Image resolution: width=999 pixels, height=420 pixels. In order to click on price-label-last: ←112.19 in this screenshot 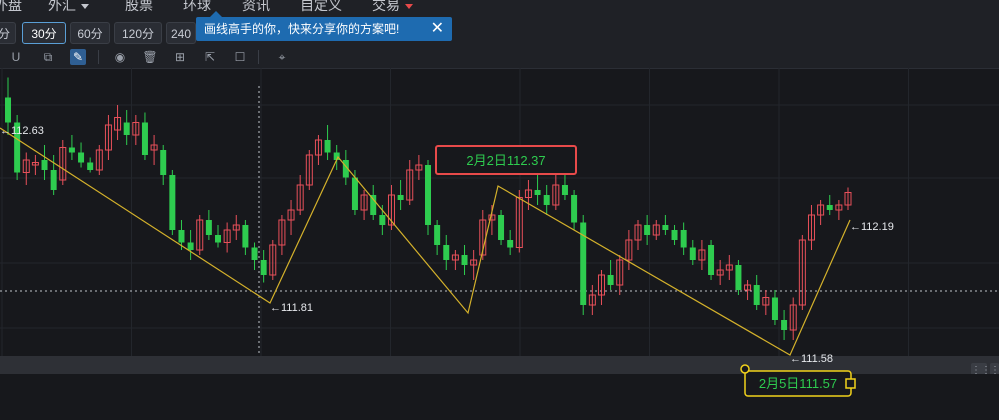, I will do `click(872, 227)`.